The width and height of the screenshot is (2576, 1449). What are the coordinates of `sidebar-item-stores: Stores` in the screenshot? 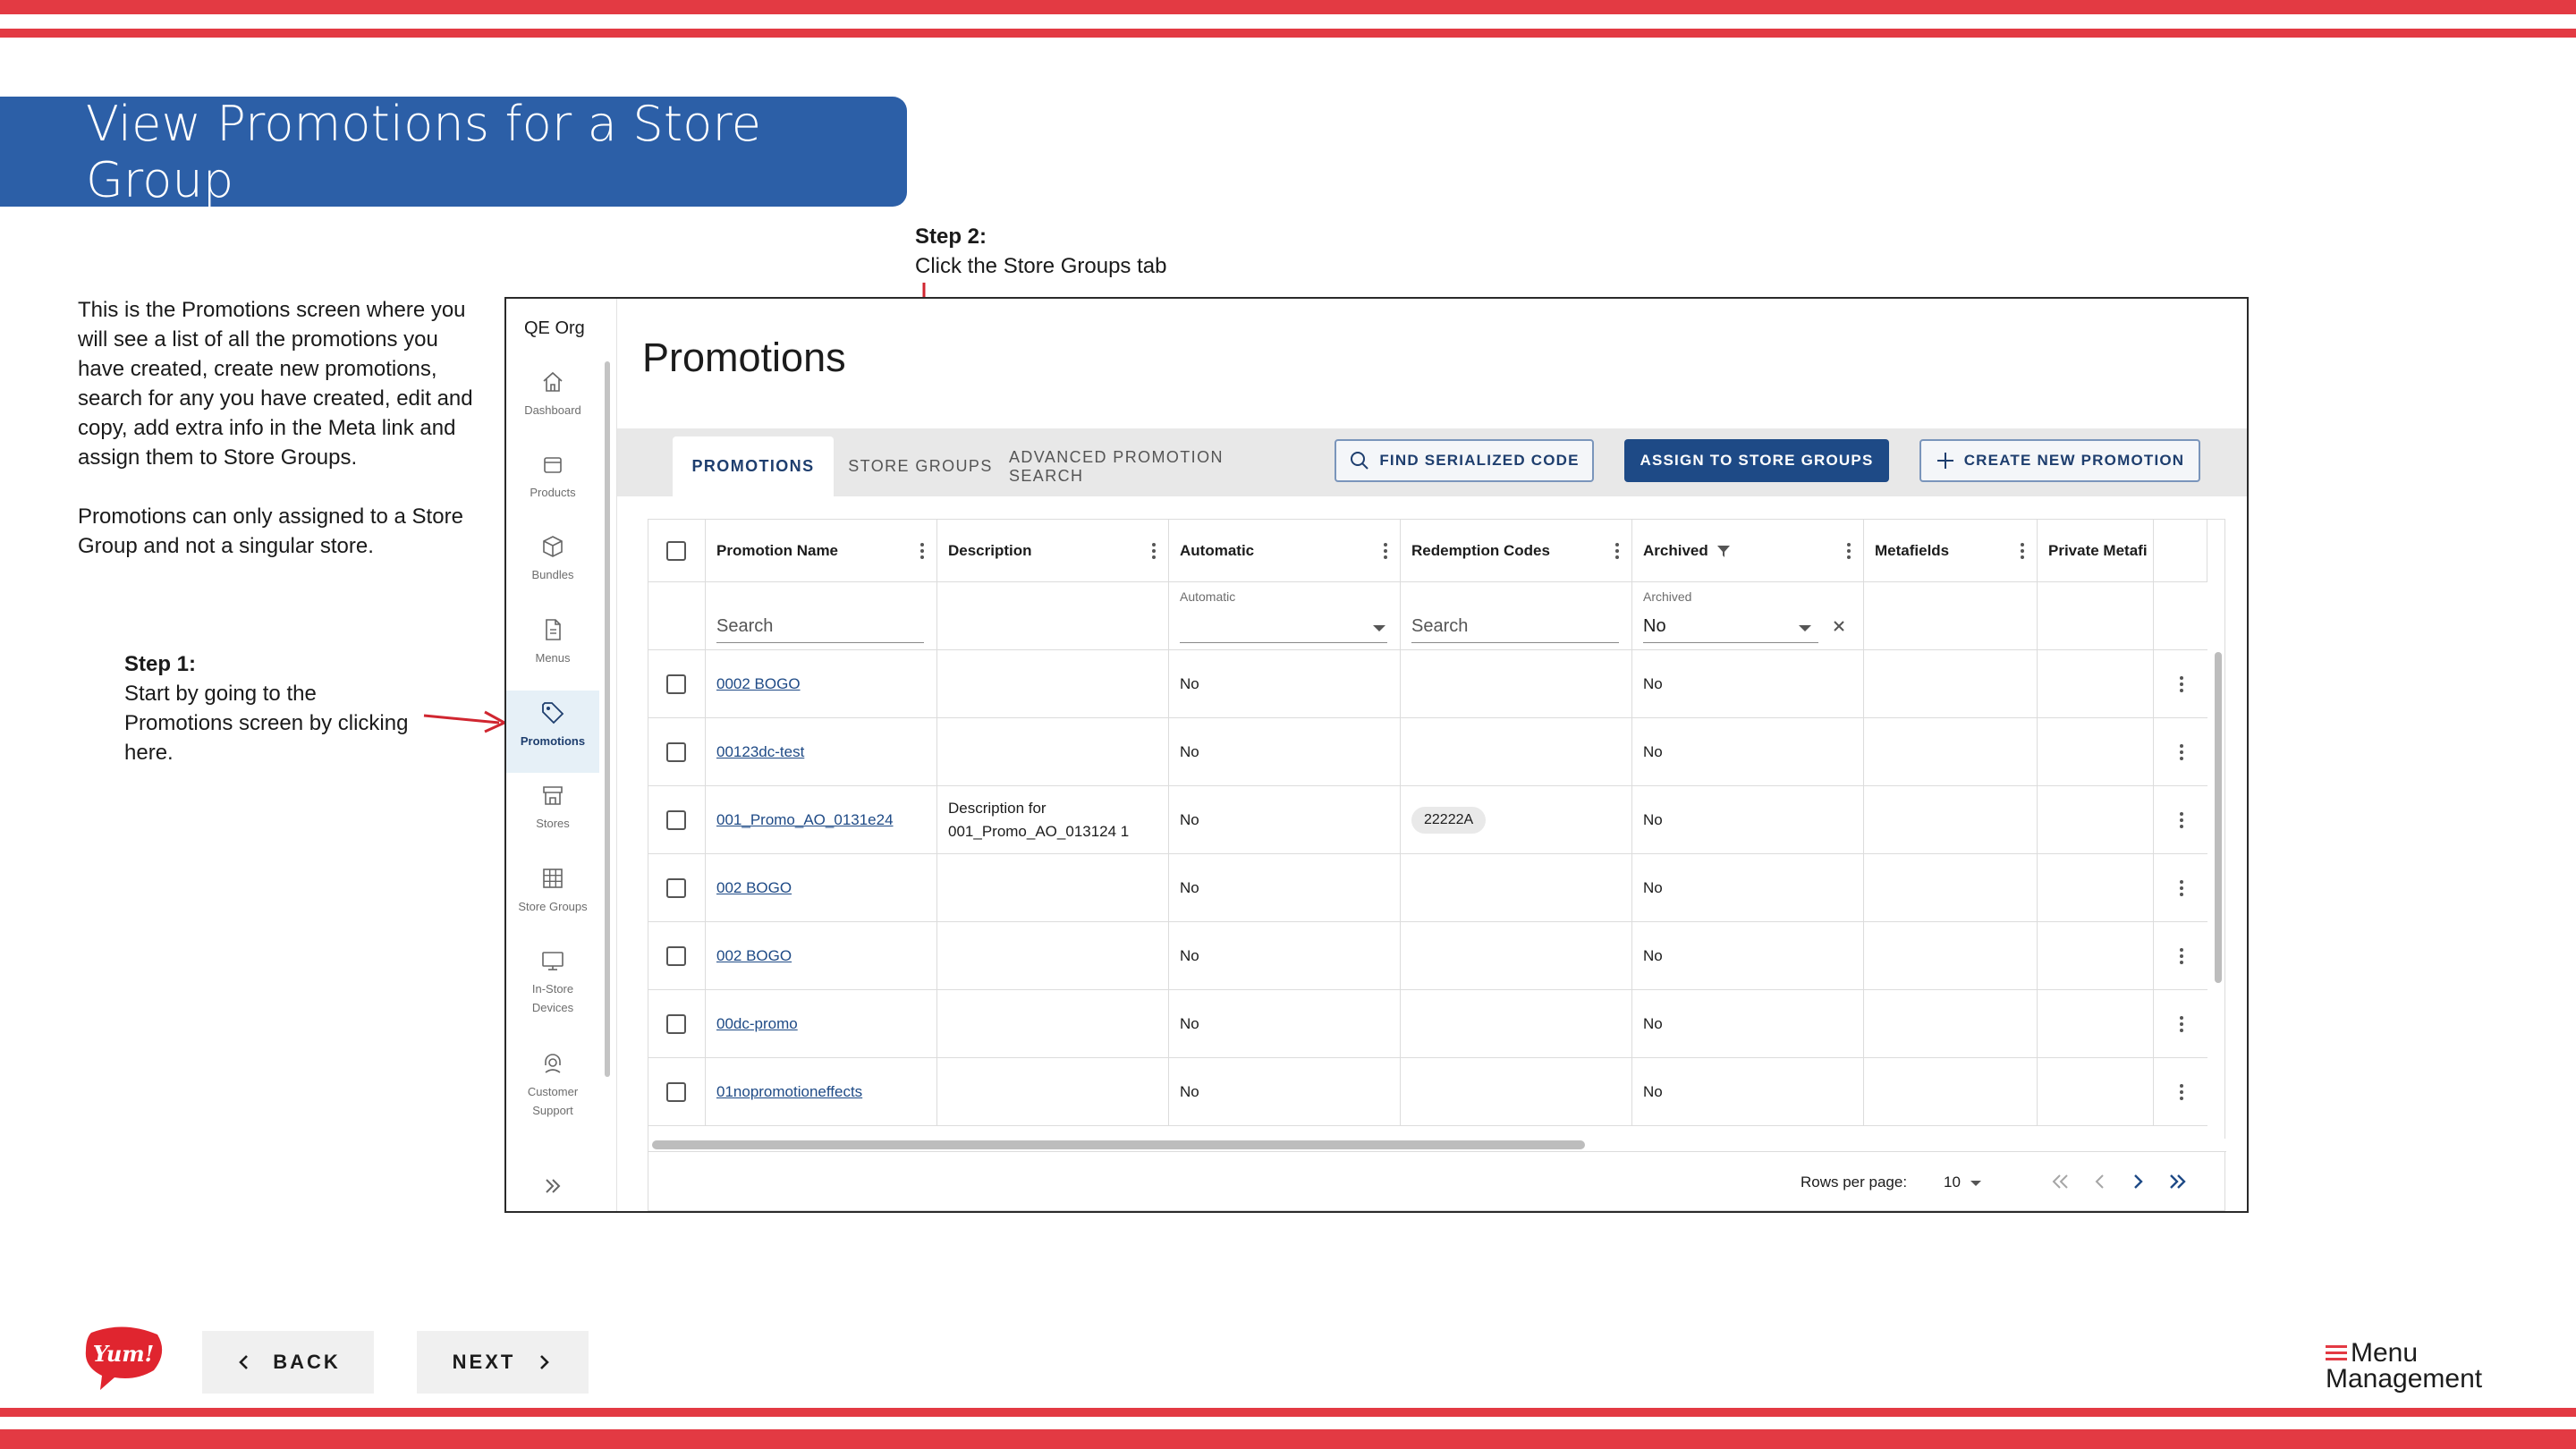 It's located at (552, 822).